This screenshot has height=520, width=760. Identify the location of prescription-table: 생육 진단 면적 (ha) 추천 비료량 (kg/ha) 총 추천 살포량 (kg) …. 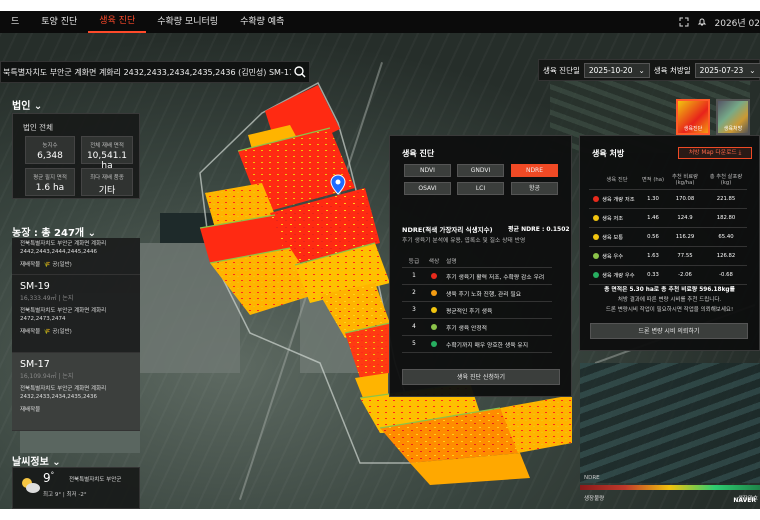
(668, 226).